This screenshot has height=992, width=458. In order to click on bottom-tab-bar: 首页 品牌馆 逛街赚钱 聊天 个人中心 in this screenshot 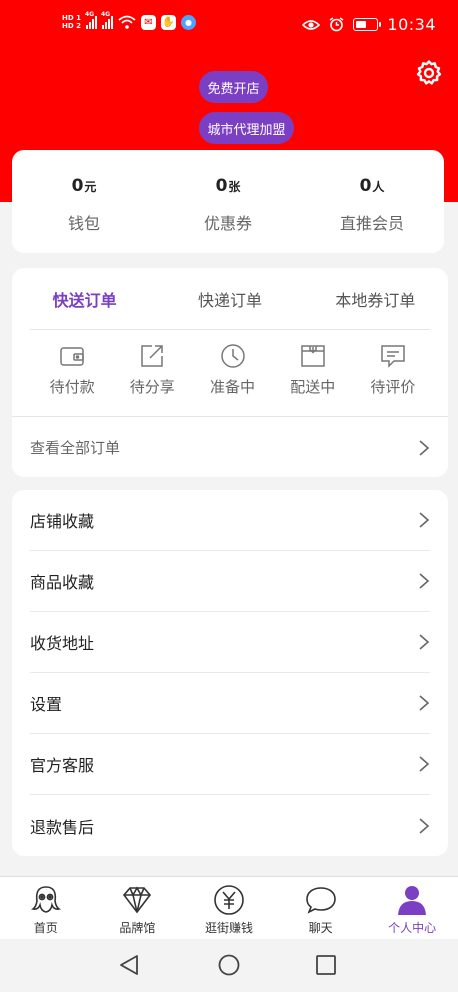, I will do `click(229, 907)`.